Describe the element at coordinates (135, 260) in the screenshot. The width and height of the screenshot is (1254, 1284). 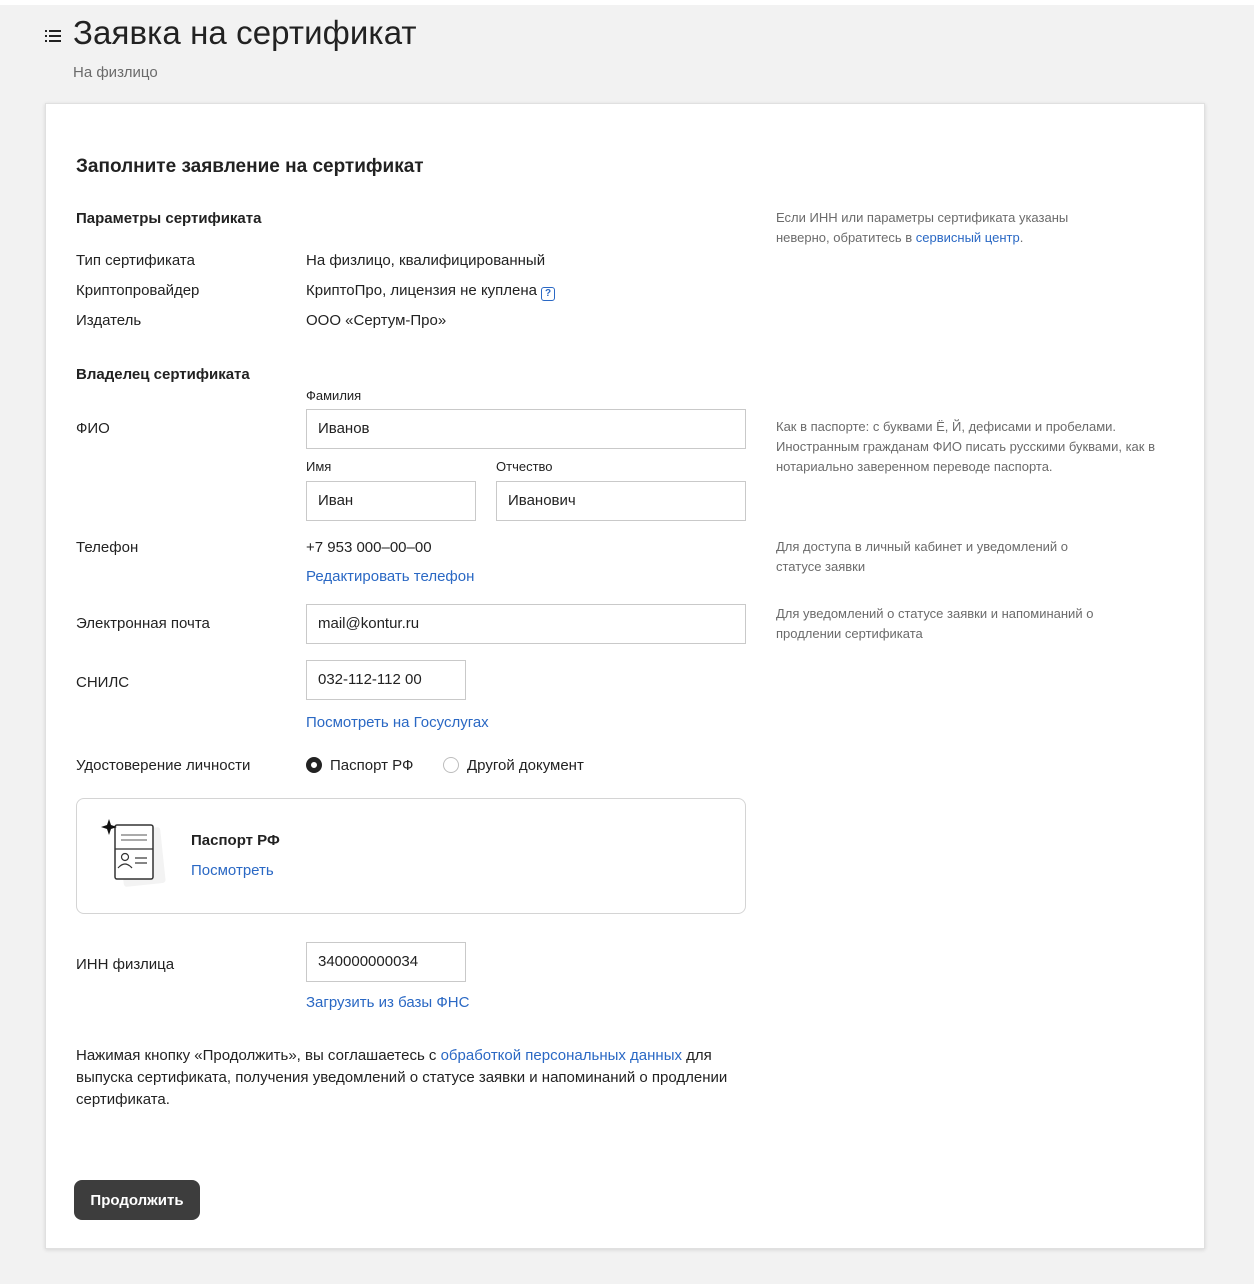
I see `cert-type-label: Тип сертификата` at that location.